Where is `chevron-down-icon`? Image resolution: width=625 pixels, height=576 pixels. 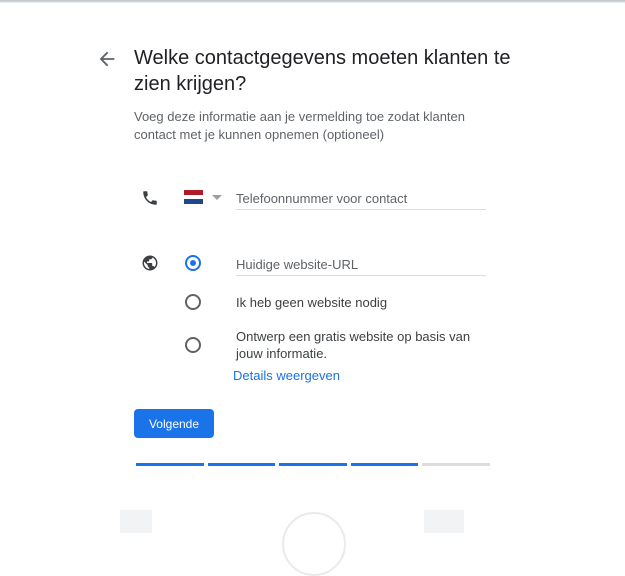 chevron-down-icon is located at coordinates (217, 197).